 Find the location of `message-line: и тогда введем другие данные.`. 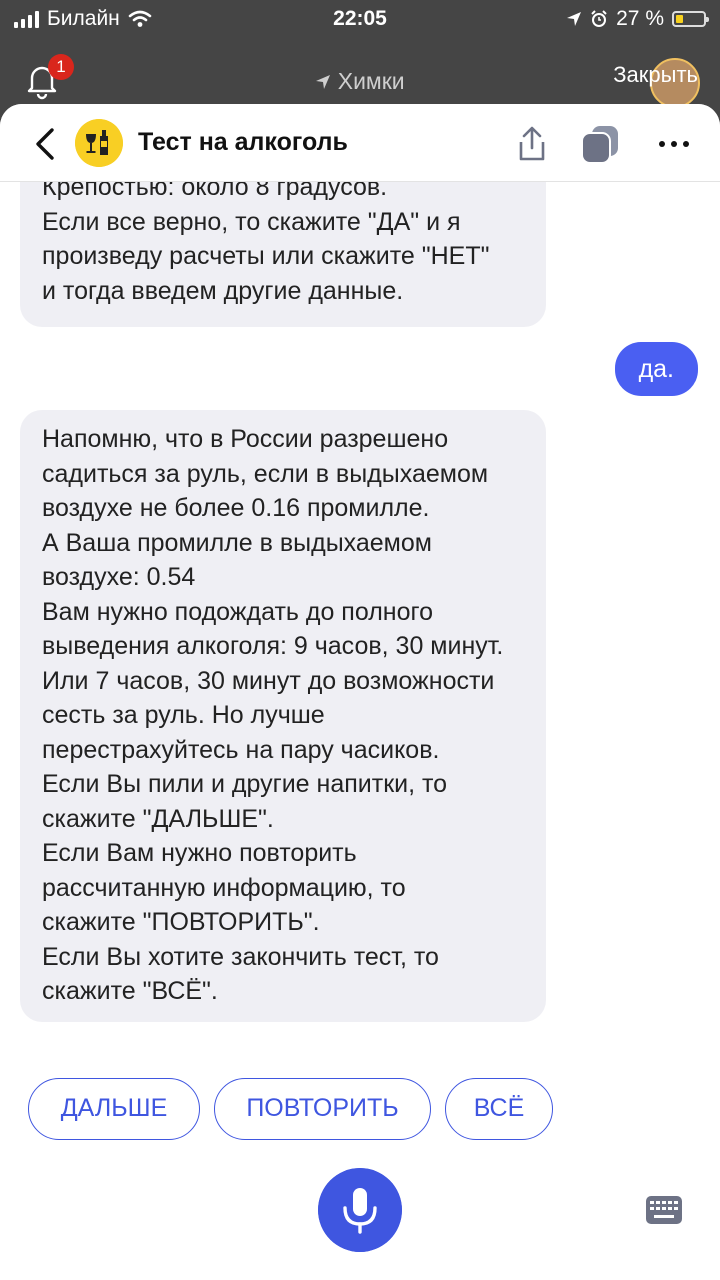

message-line: и тогда введем другие данные. is located at coordinates (223, 290).